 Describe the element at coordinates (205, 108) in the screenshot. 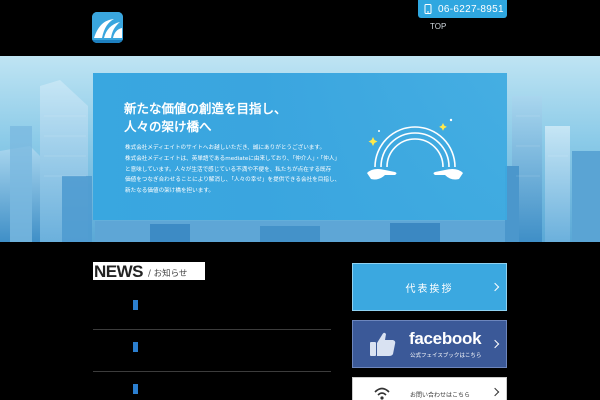

I see `hero-headline-line1: 新たな価値の創造を目指し、` at that location.